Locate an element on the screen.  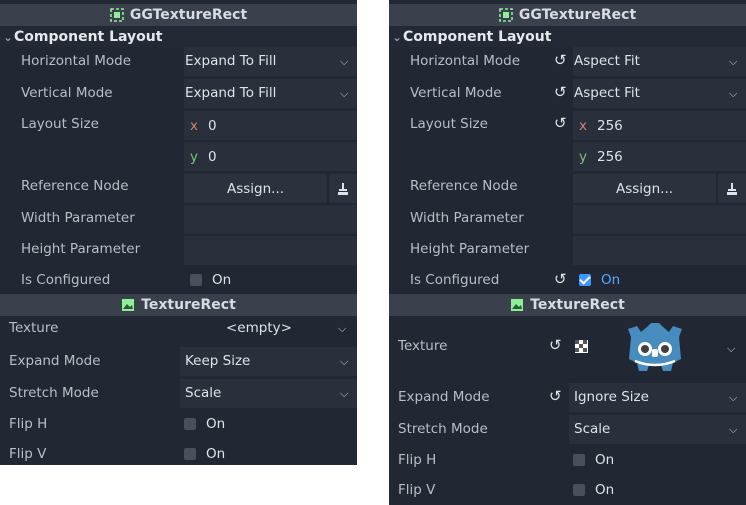
layout-size-y-value: 0 is located at coordinates (212, 157).